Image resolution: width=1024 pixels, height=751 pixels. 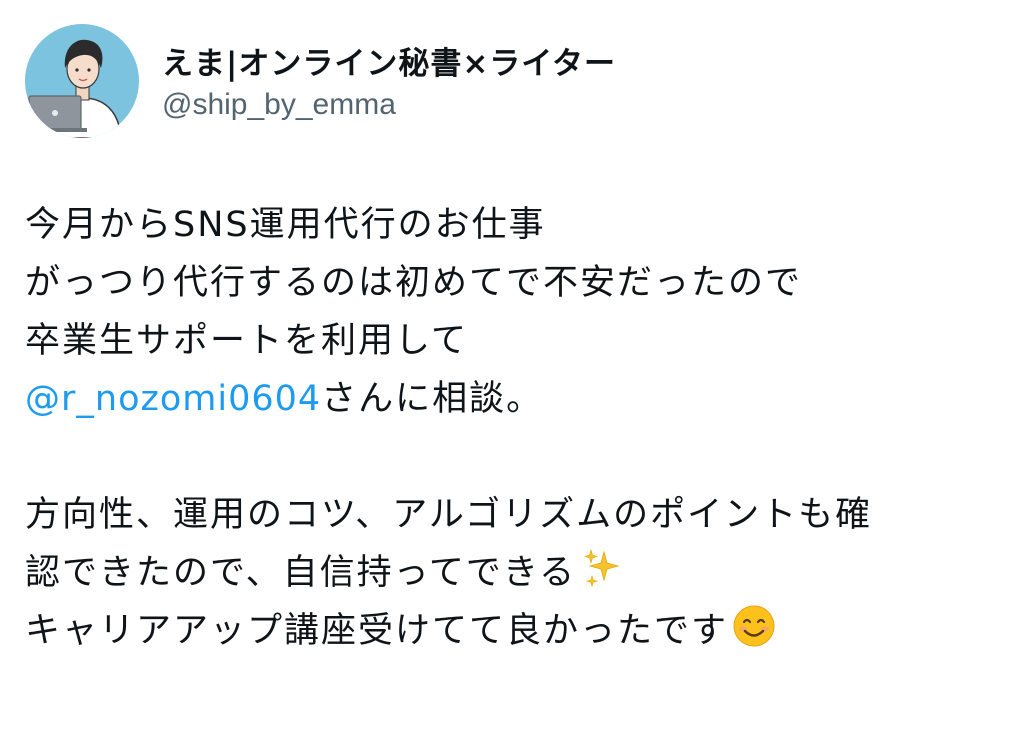 What do you see at coordinates (389, 60) in the screenshot?
I see `display-name: えま|オンライン秘書×ライター` at bounding box center [389, 60].